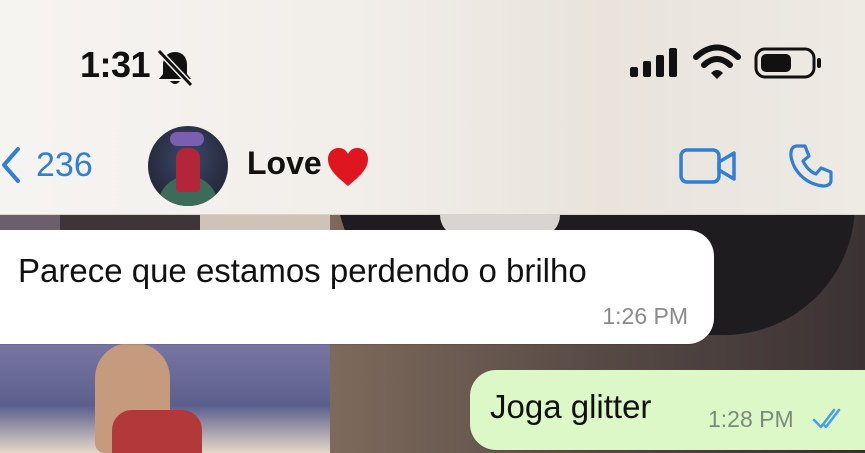 This screenshot has width=865, height=453. I want to click on video-call-icon, so click(708, 166).